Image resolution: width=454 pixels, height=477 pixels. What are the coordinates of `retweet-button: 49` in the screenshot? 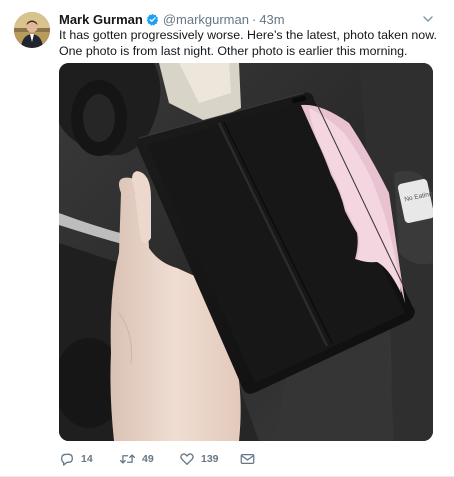 It's located at (149, 459).